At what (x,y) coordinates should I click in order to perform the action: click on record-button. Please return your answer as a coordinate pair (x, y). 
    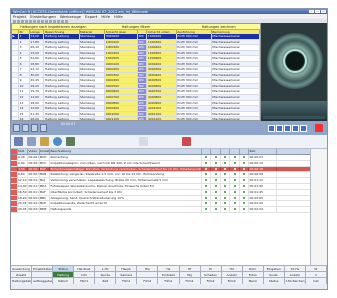
    Looking at the image, I should click on (16, 128).